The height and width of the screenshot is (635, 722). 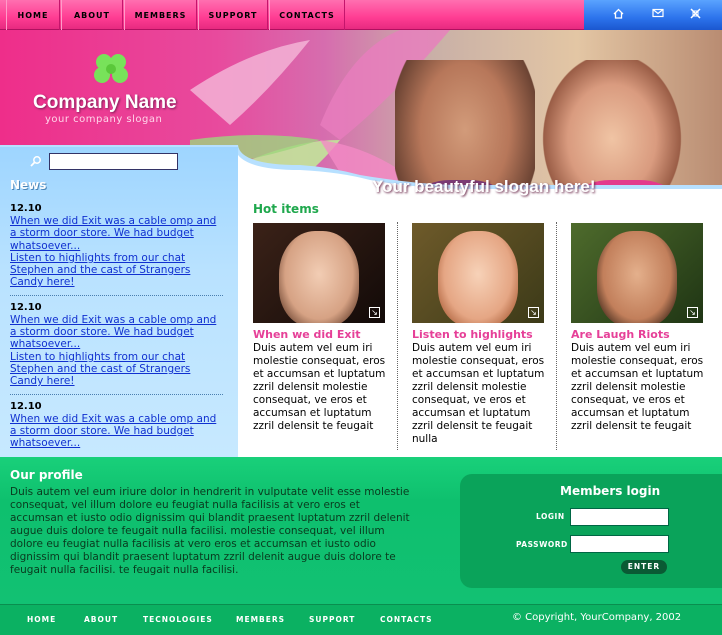 What do you see at coordinates (550, 516) in the screenshot?
I see `login-label: LOGIN` at bounding box center [550, 516].